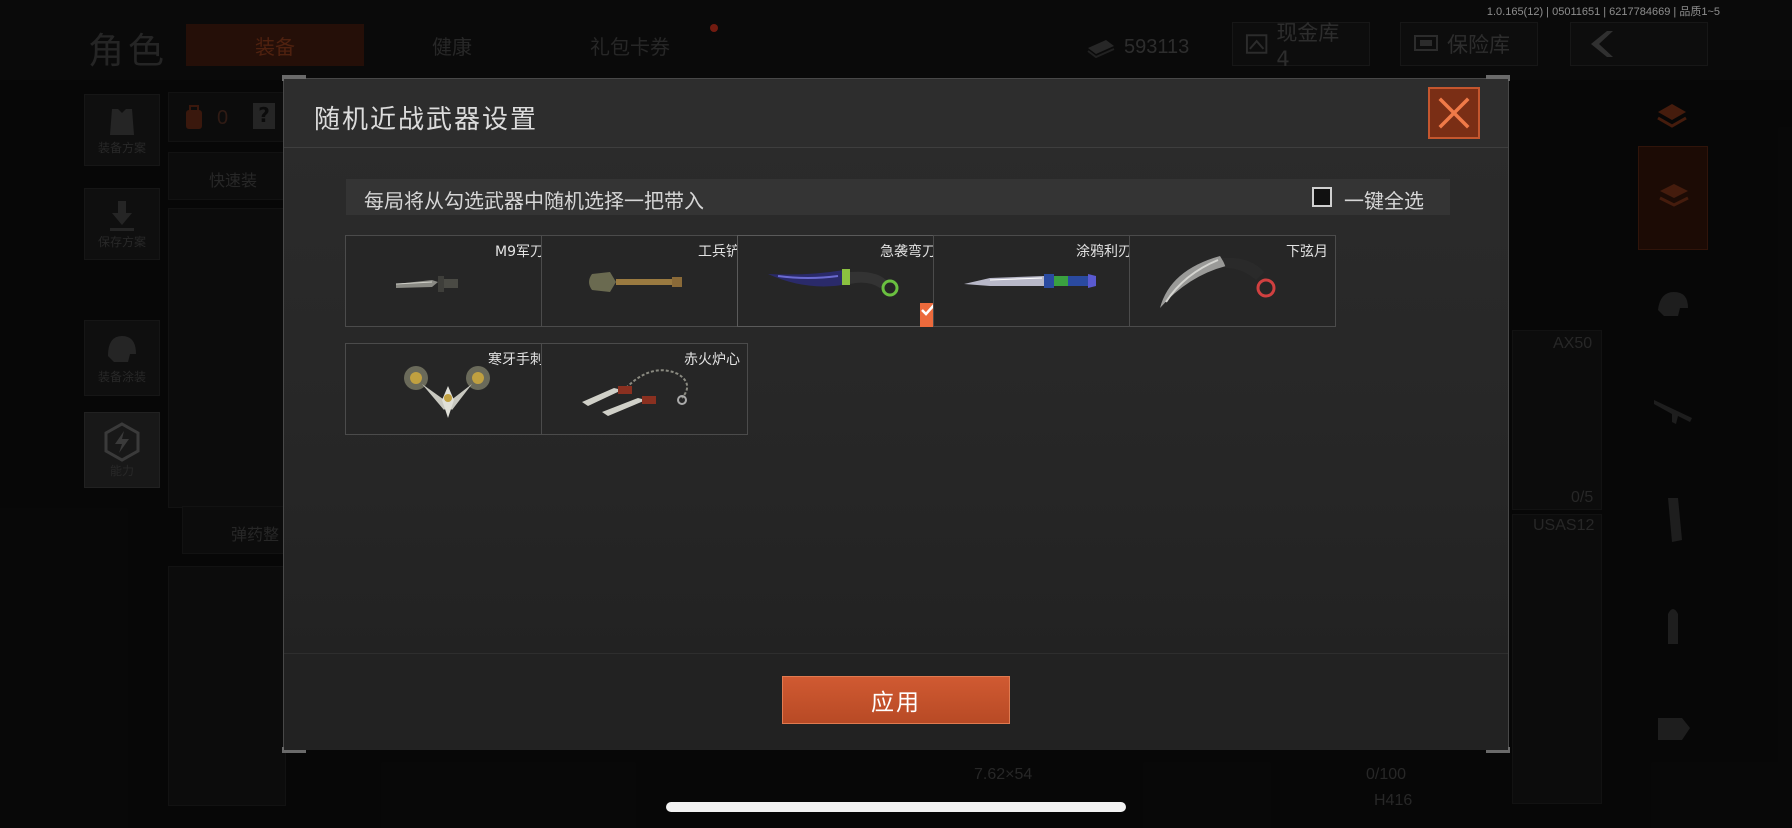 The image size is (1792, 828). What do you see at coordinates (426, 120) in the screenshot?
I see `dialog-title: 随机近战武器设置` at bounding box center [426, 120].